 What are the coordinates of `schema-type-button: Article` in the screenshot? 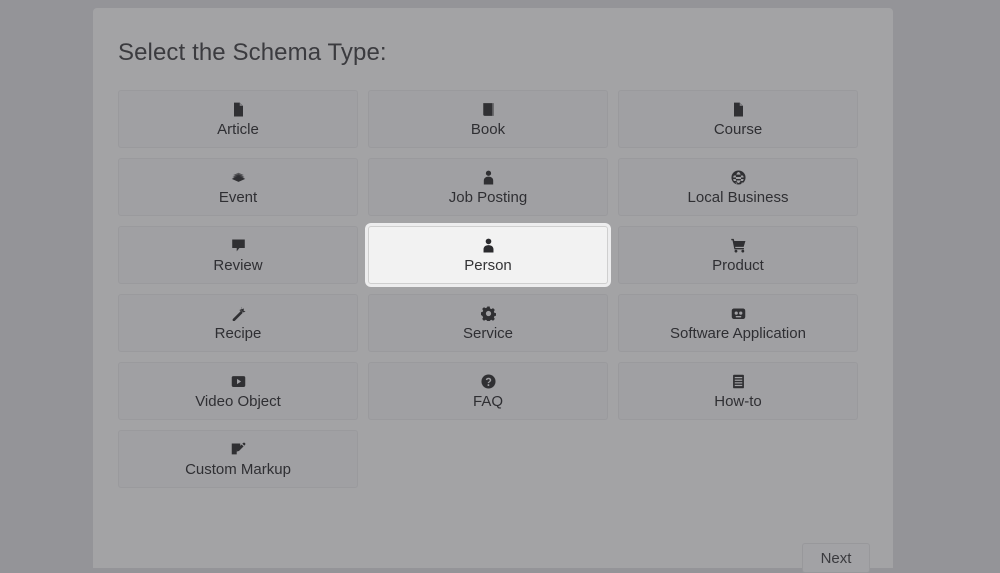 It's located at (238, 119).